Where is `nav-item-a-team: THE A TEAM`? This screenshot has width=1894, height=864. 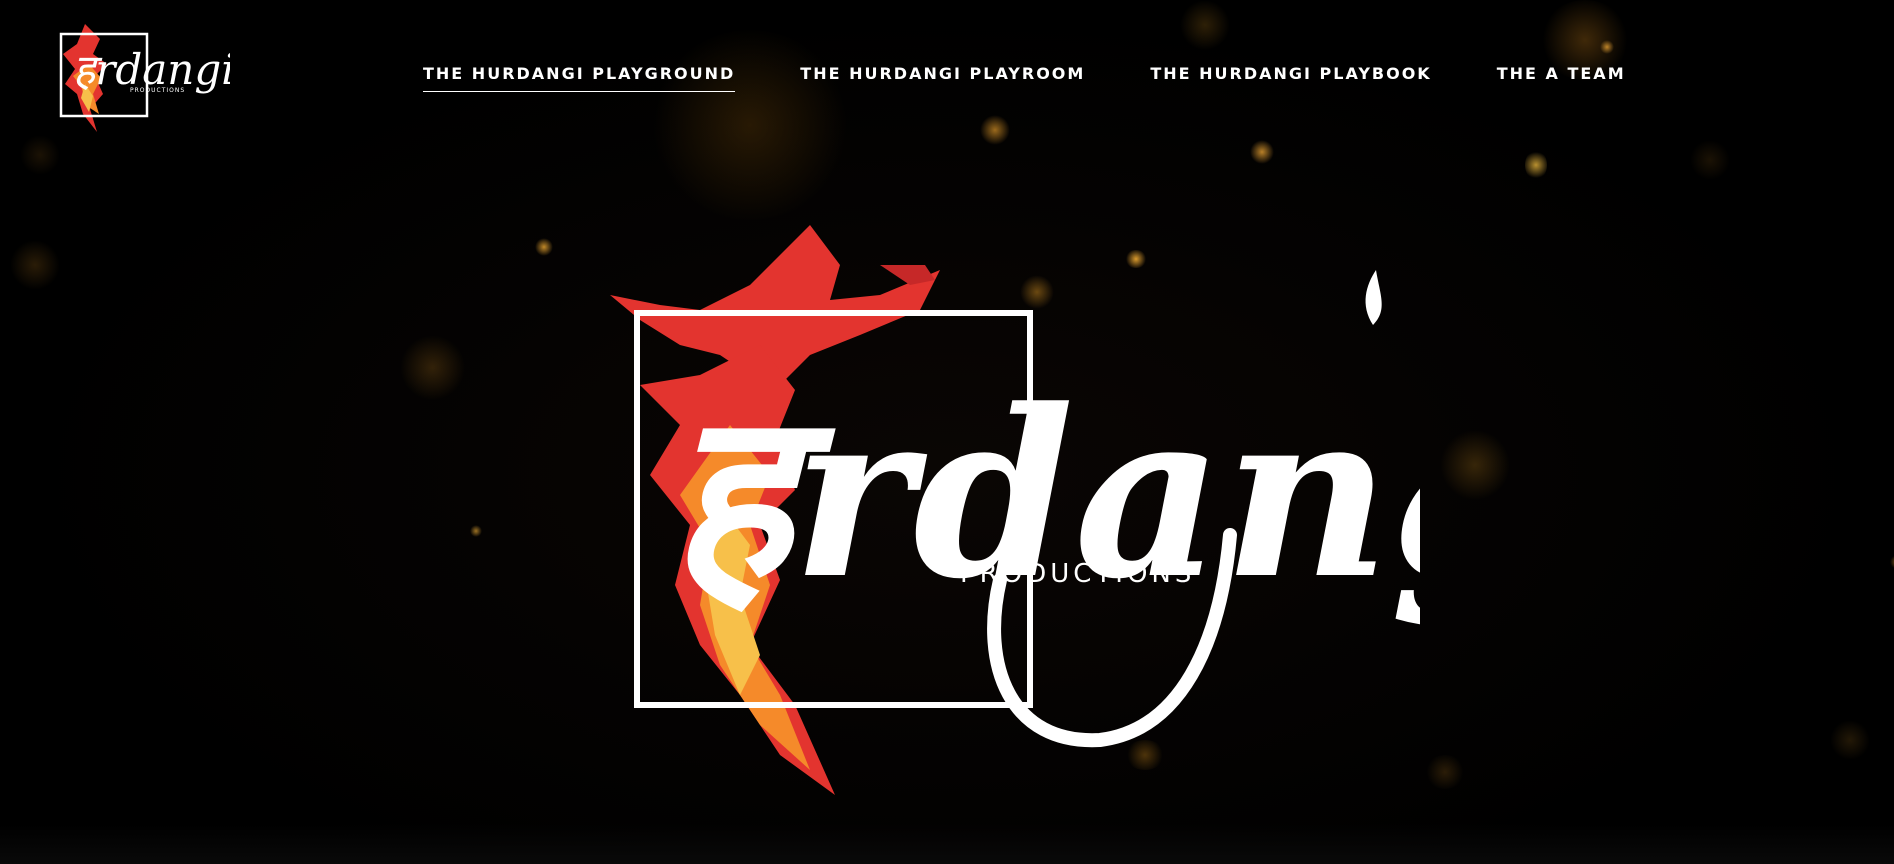
nav-item-a-team: THE A TEAM is located at coordinates (1561, 78).